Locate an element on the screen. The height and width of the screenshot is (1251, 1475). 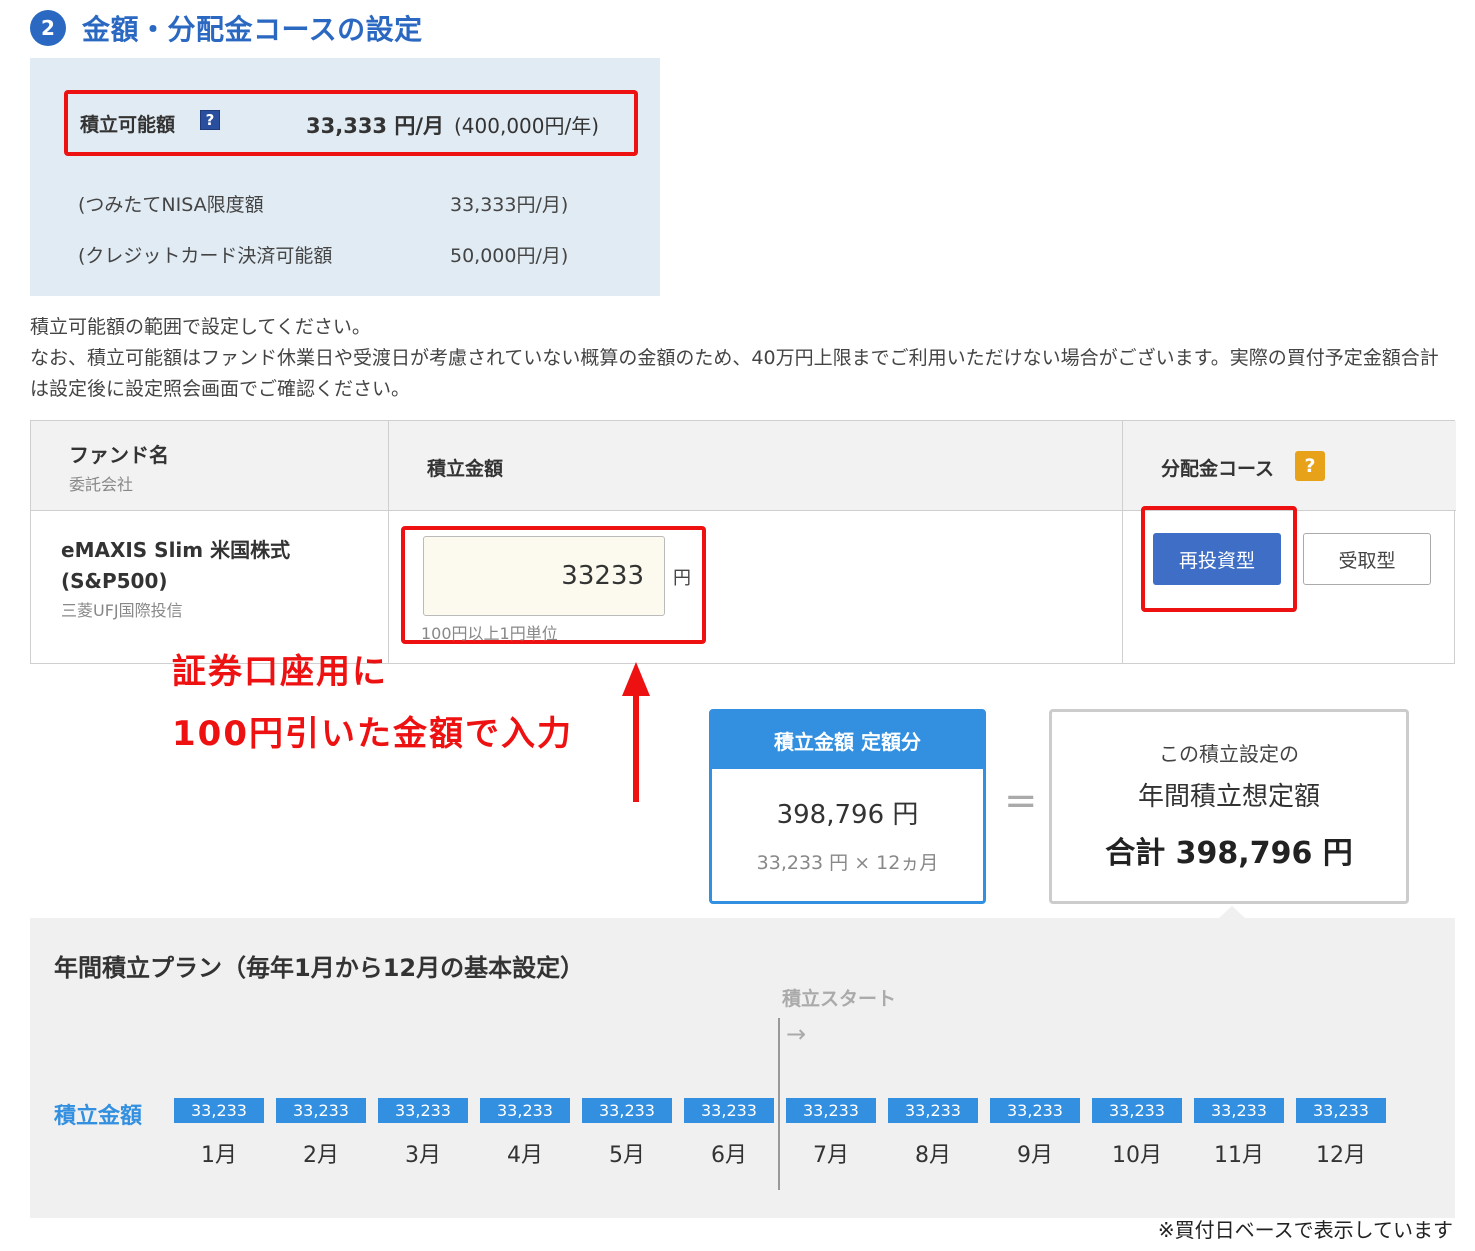
limit-highlight-frame: 積立可能額 ? 33,333 円/月 (400,000円/年) is located at coordinates (351, 123).